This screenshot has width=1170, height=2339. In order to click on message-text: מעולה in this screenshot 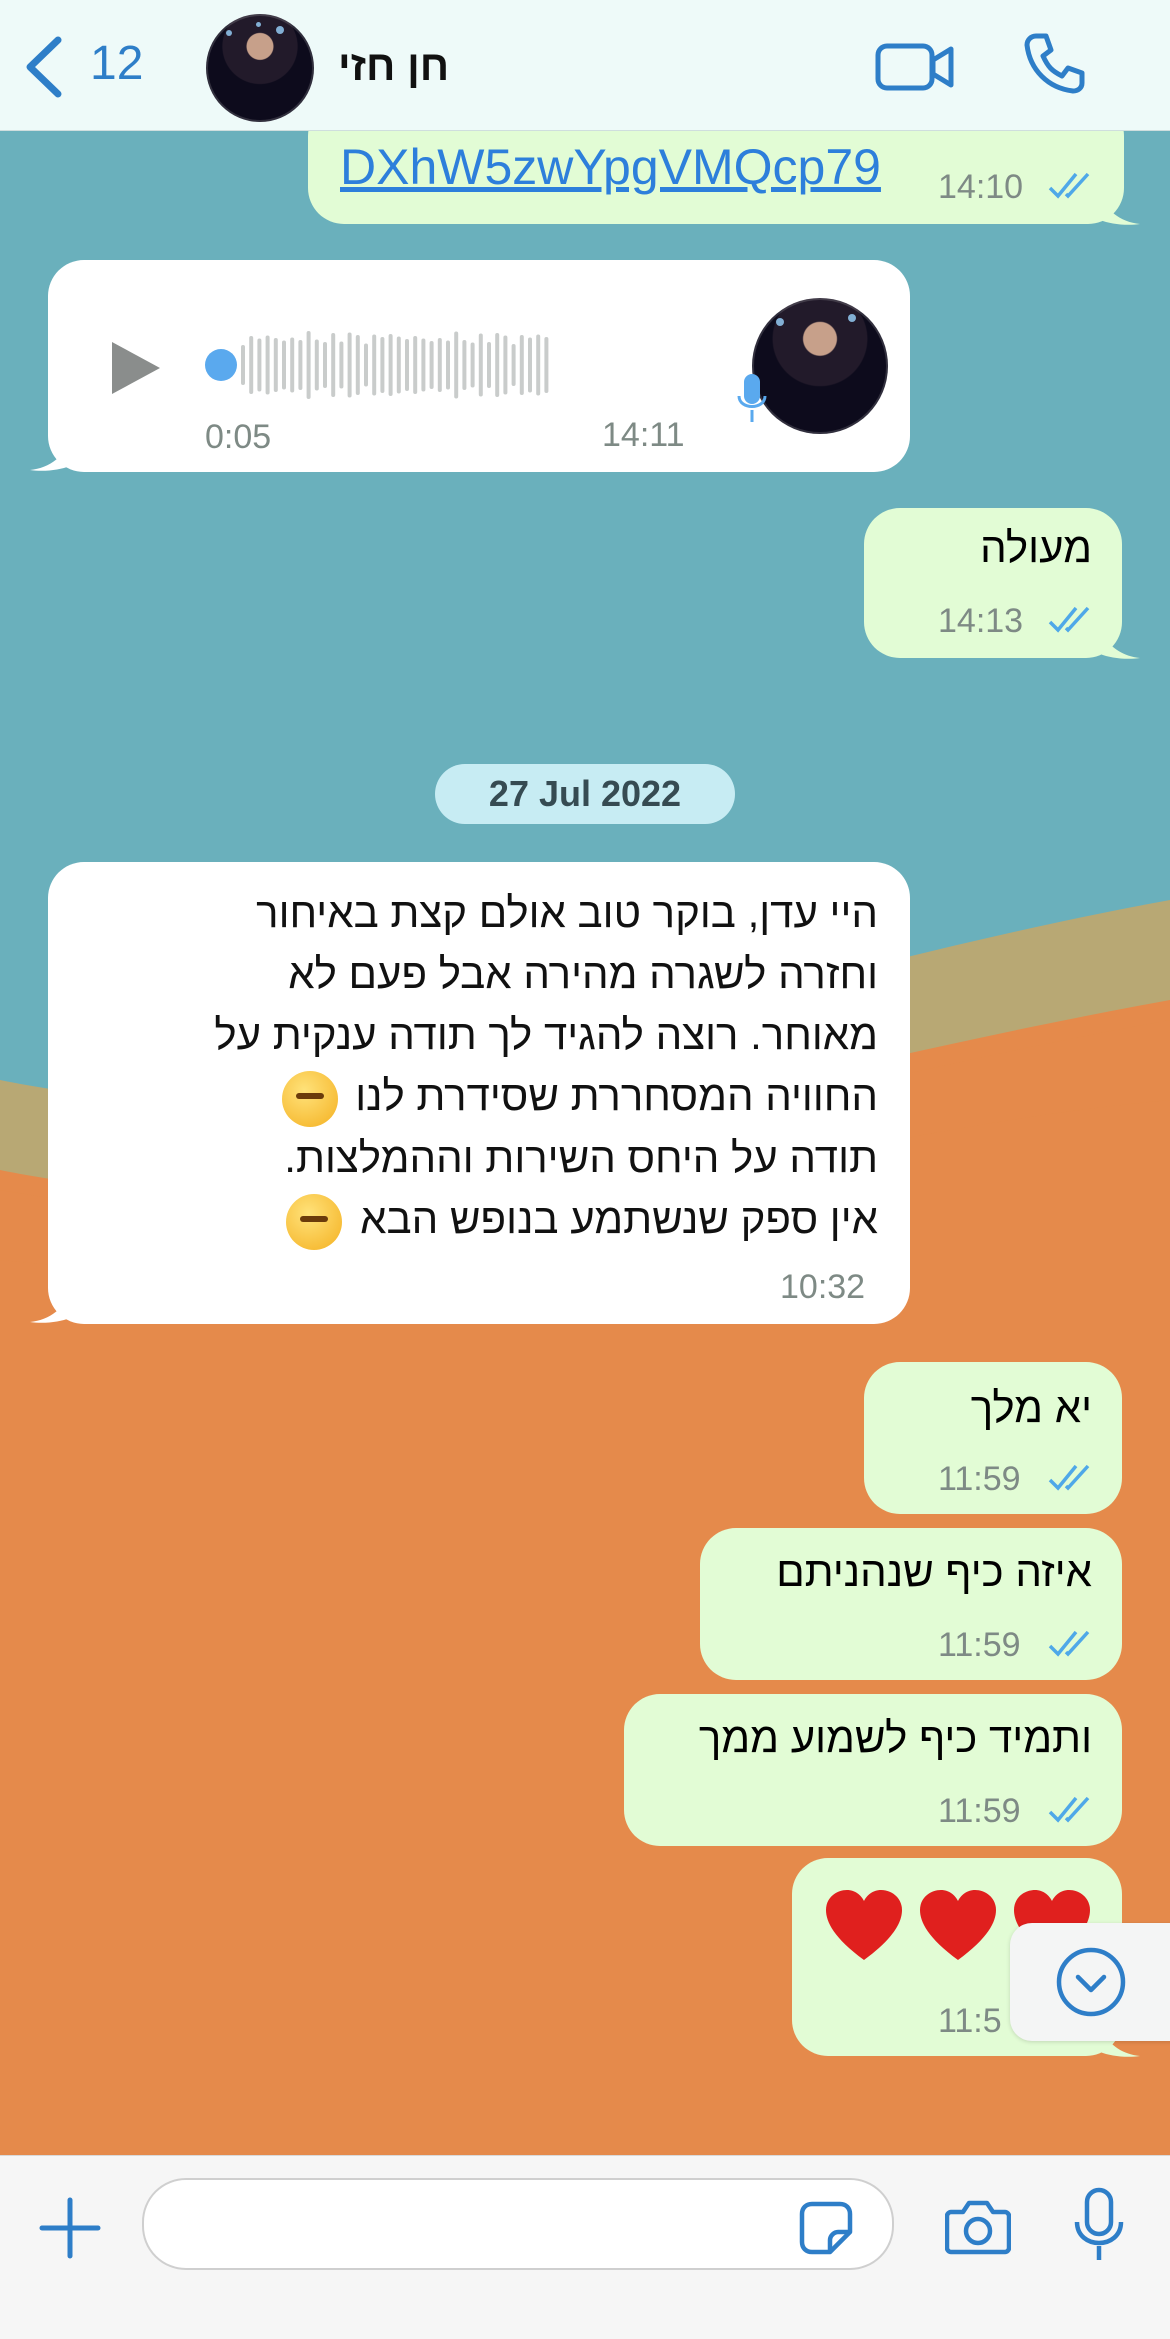, I will do `click(1036, 547)`.